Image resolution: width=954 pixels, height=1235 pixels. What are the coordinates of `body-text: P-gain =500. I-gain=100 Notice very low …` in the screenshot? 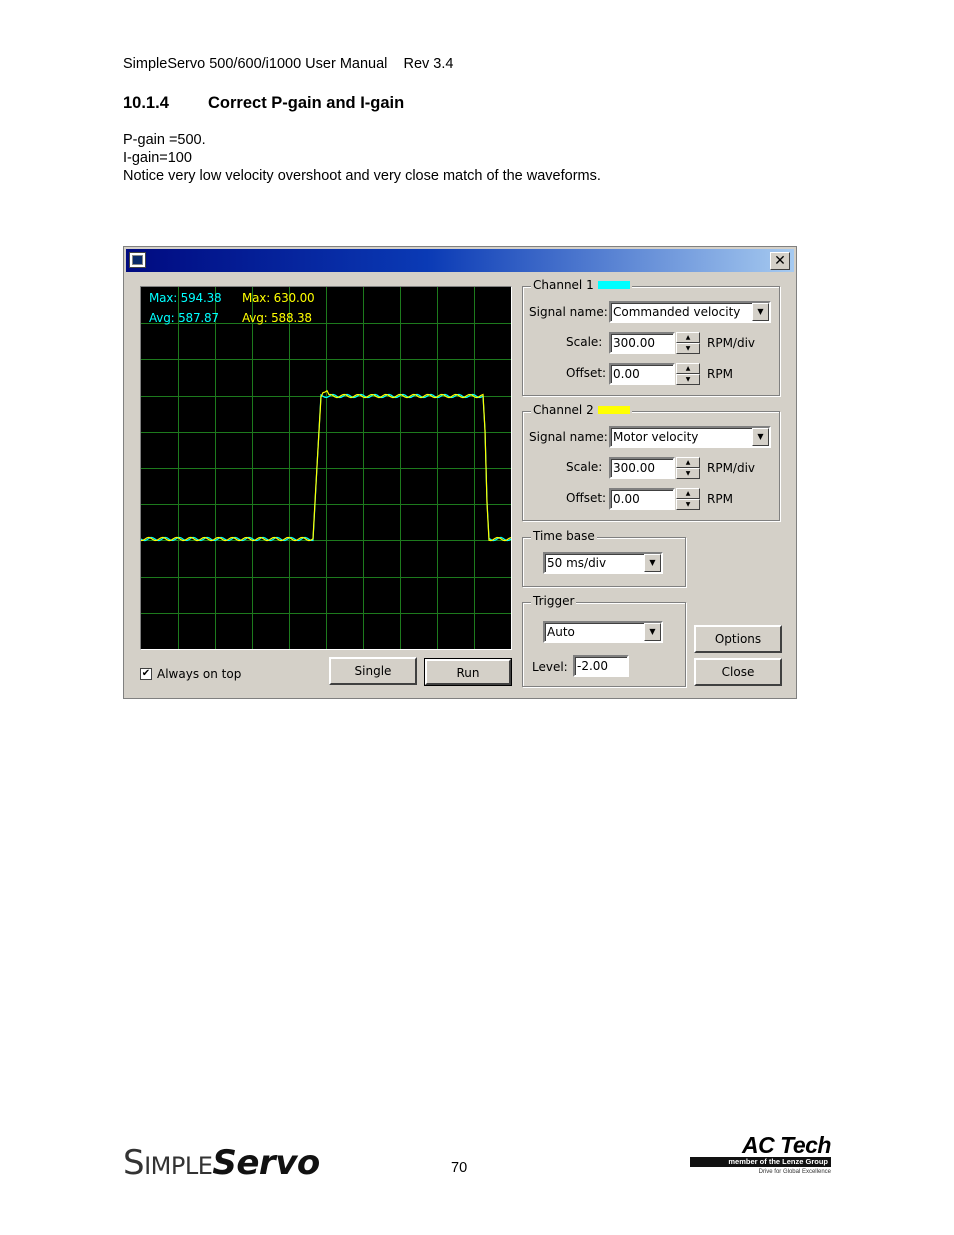 It's located at (362, 158).